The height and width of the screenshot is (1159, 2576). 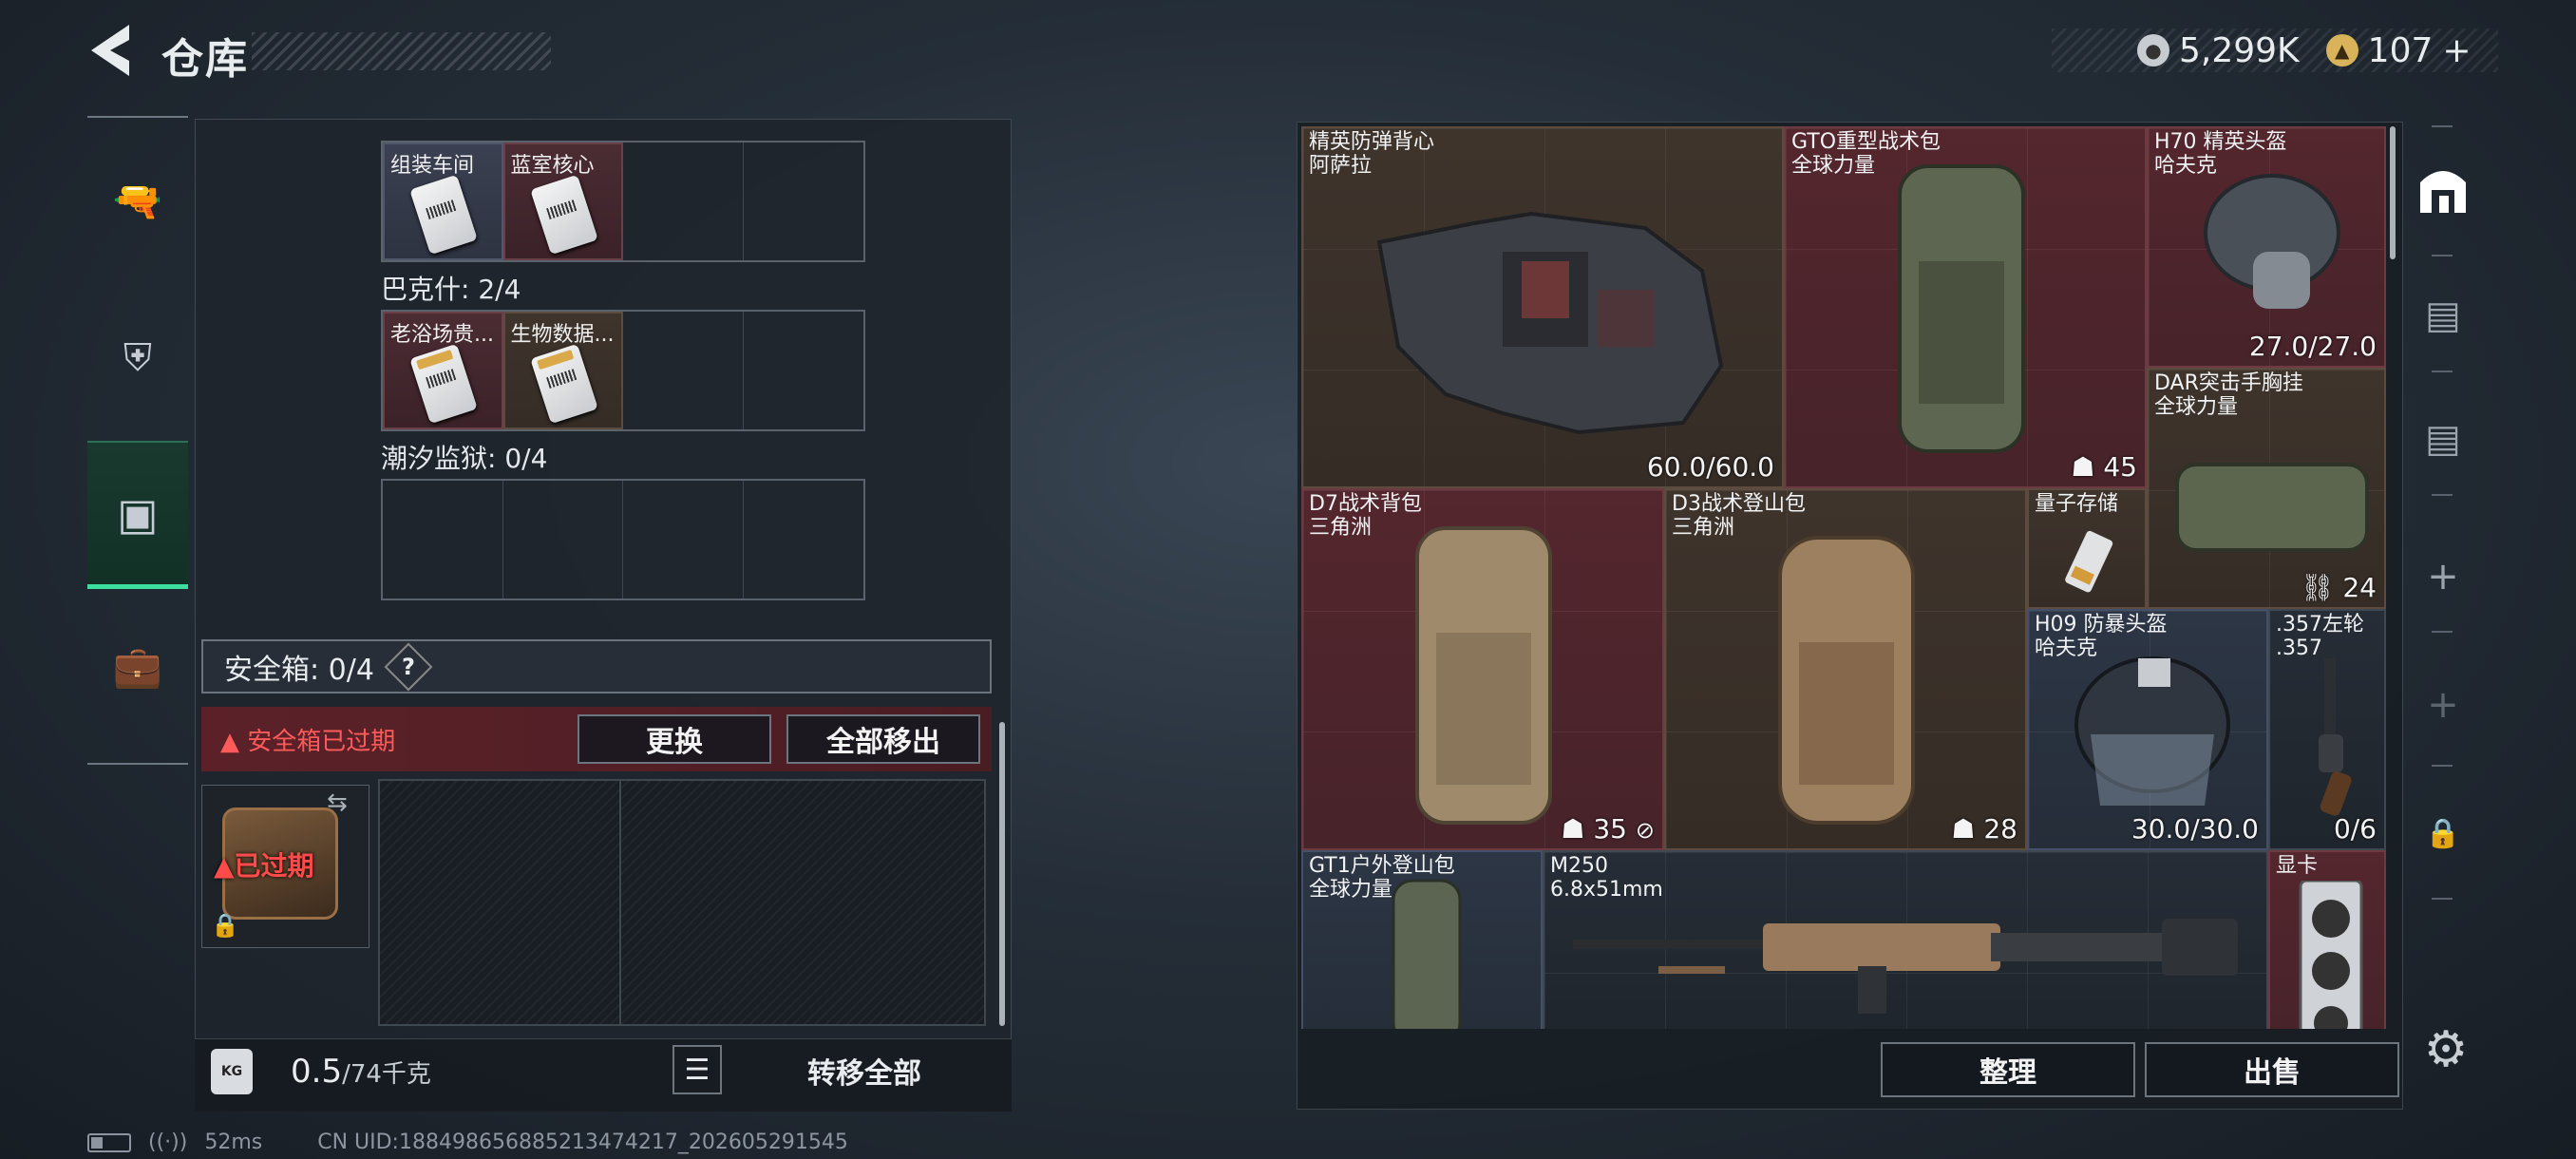 What do you see at coordinates (2456, 50) in the screenshot?
I see `currency-add-button: +` at bounding box center [2456, 50].